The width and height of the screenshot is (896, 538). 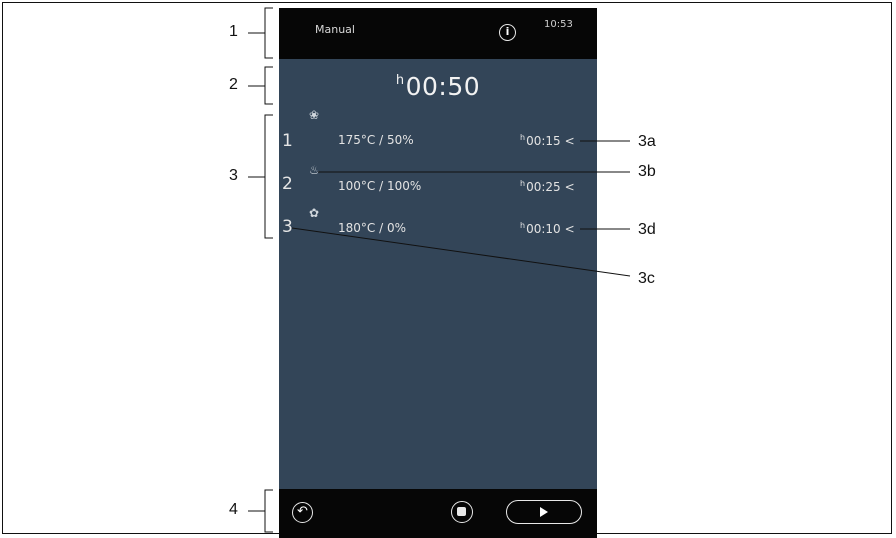 I want to click on callout-label-2: 2, so click(x=233, y=84).